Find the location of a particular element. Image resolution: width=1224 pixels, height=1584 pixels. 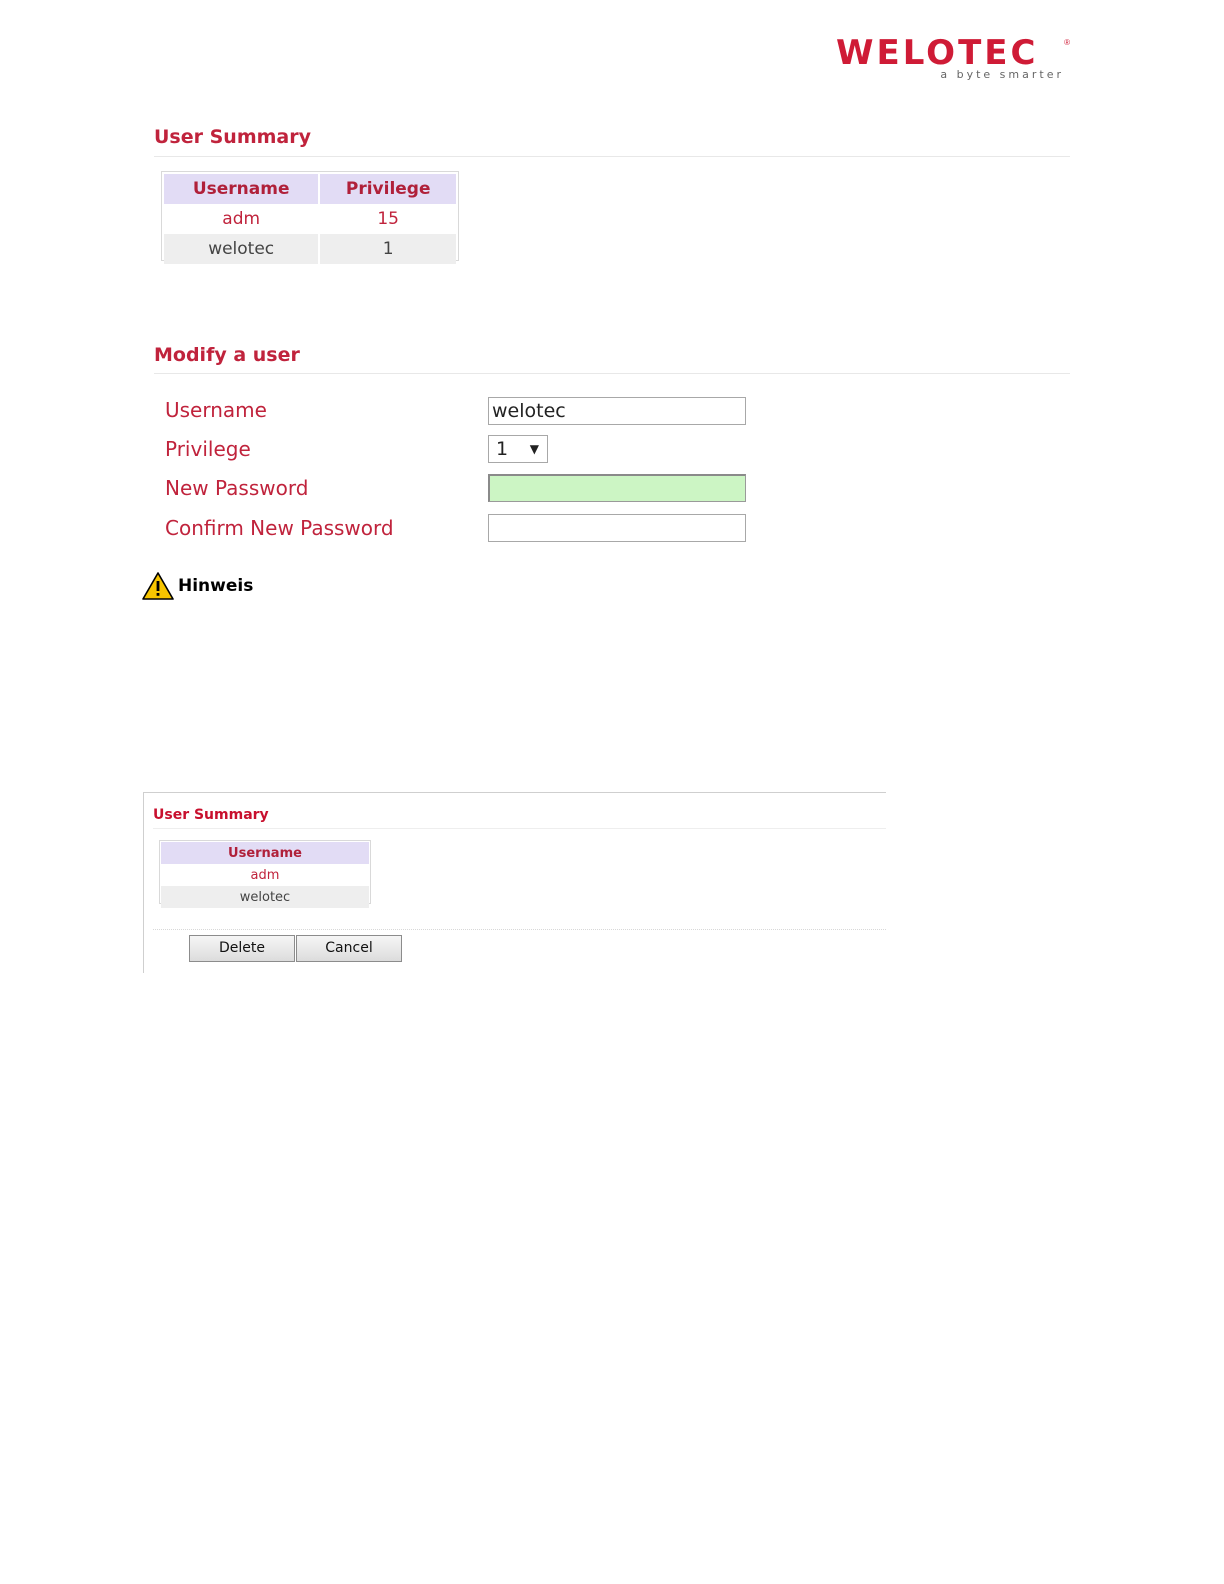

table-header-row: Username Privilege is located at coordinates (310, 189).